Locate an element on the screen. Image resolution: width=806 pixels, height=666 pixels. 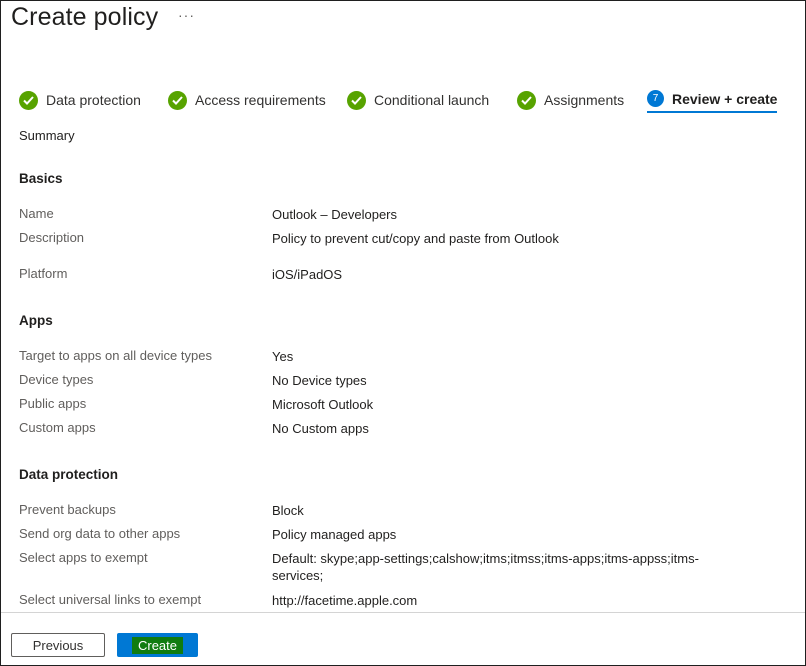
create-button: Create is located at coordinates (157, 645).